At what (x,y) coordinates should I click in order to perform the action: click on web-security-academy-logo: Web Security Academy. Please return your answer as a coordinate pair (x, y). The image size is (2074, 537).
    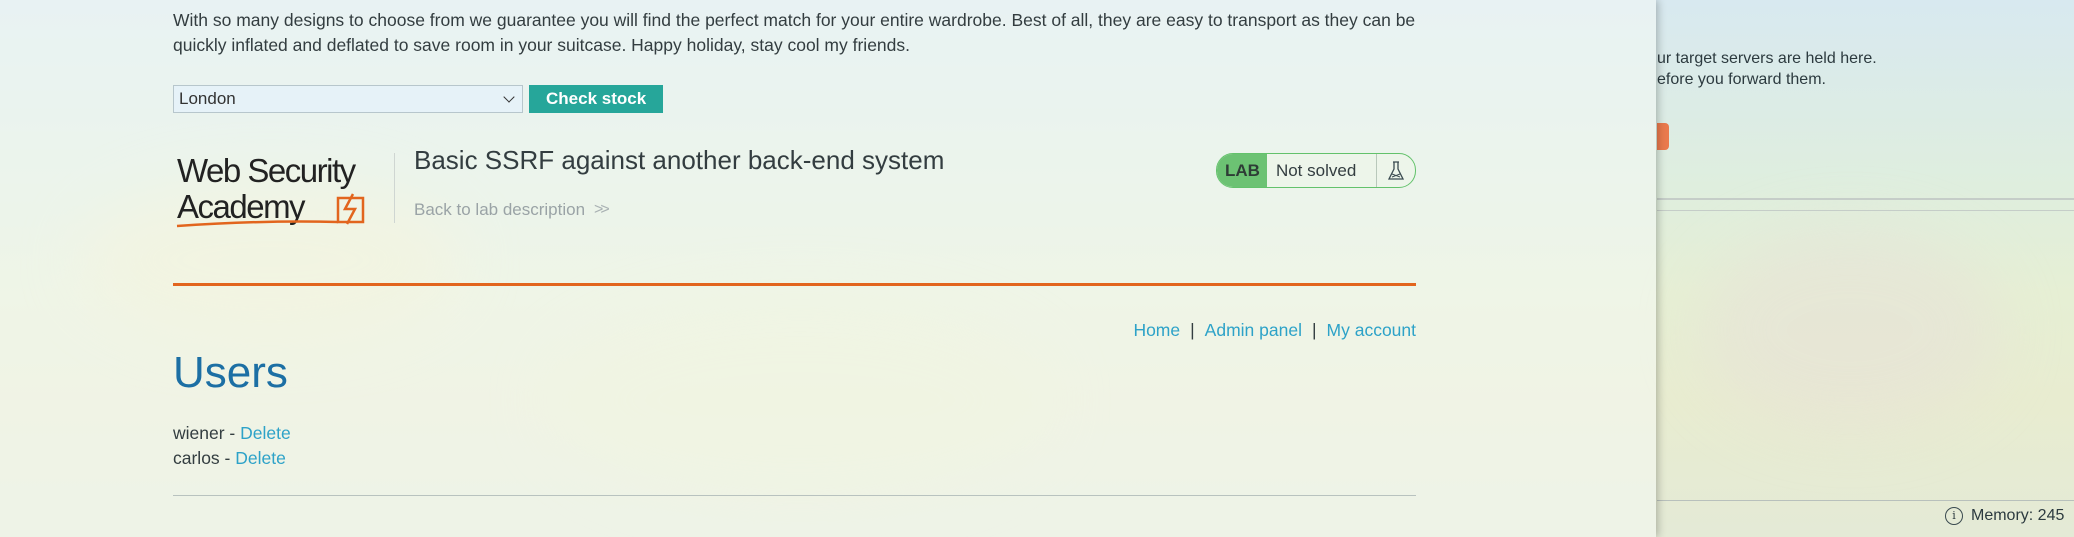
    Looking at the image, I should click on (285, 194).